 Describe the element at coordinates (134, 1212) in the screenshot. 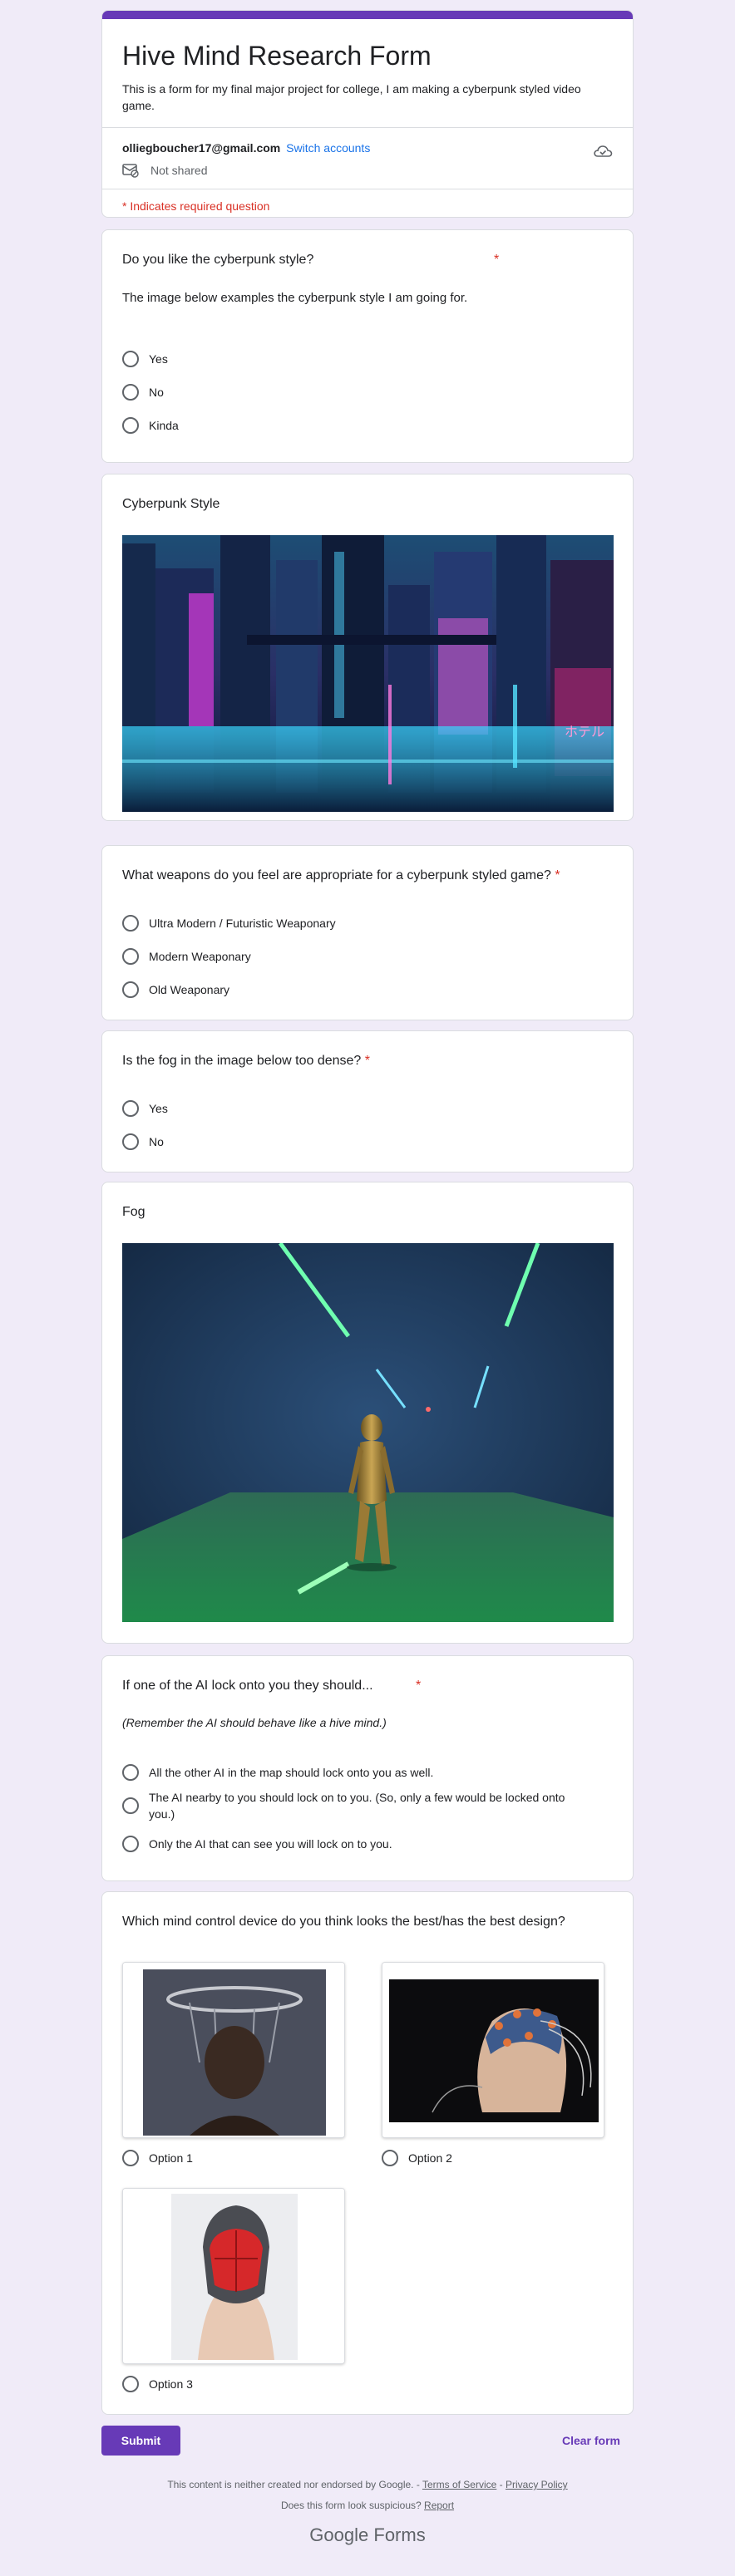

I see `section-title: Fog` at that location.